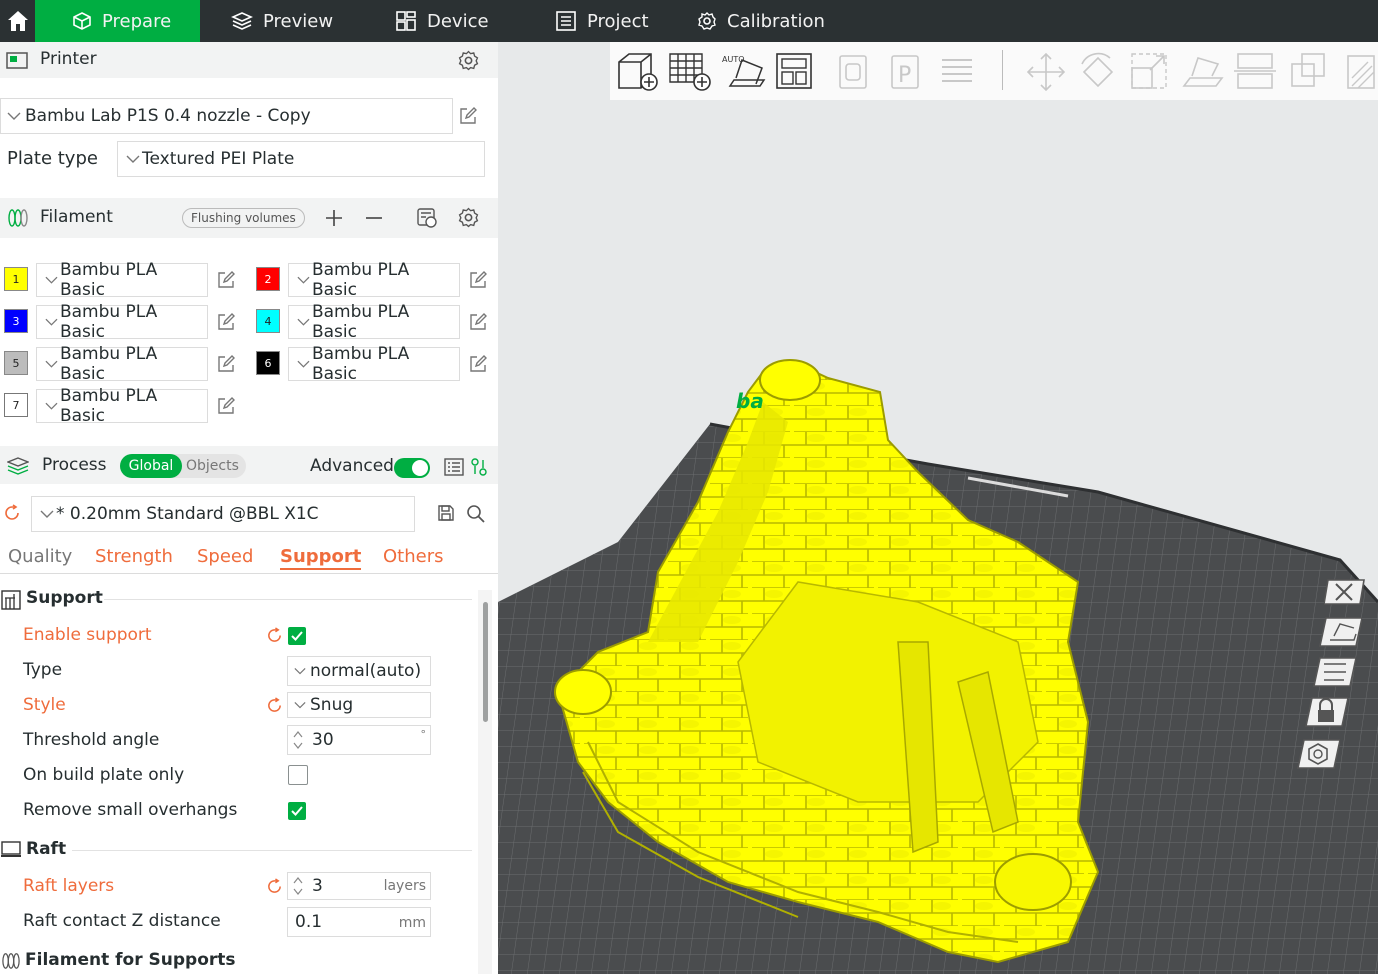 Image resolution: width=1378 pixels, height=974 pixels. Describe the element at coordinates (40, 556) in the screenshot. I see `tab-quality: Quality` at that location.